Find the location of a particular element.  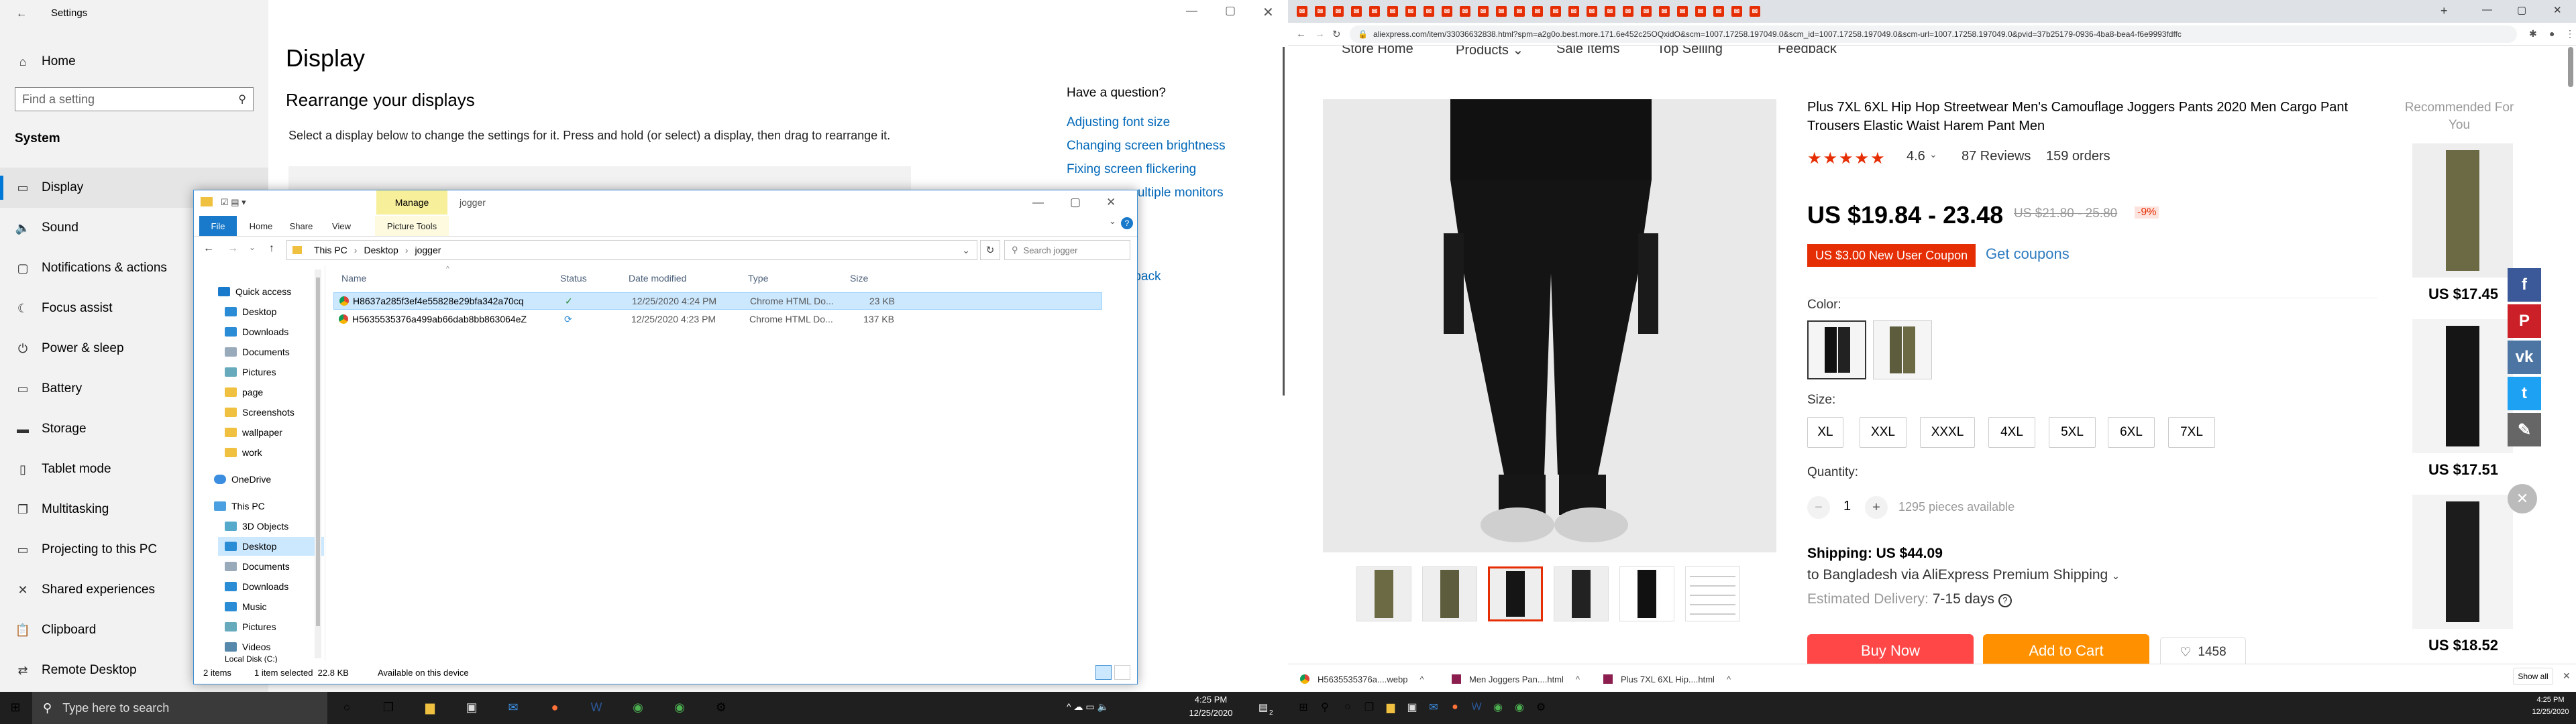

chrome-alt-icon: ◉ is located at coordinates (1519, 707).